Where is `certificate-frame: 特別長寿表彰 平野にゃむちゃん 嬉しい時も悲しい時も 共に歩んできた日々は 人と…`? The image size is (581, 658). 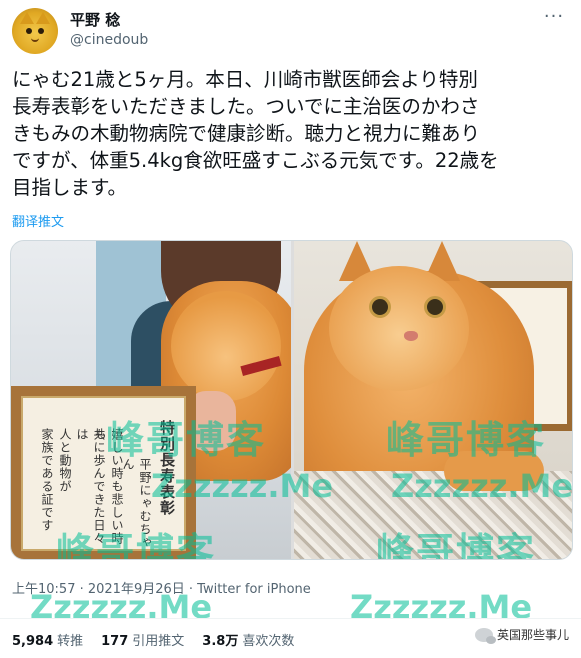 certificate-frame: 特別長寿表彰 平野にゃむちゃん 嬉しい時も悲しい時も 共に歩んできた日々は 人と… is located at coordinates (103, 472).